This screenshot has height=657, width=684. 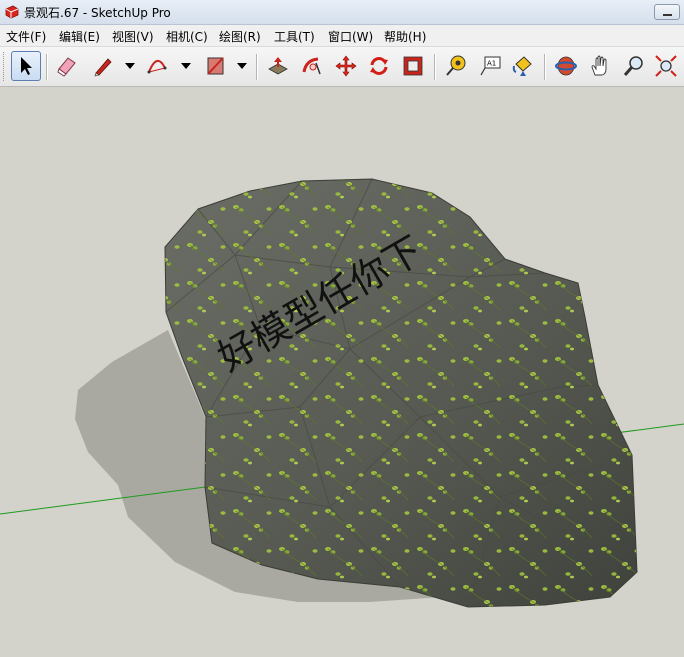 I want to click on select-arrow-icon, so click(x=26, y=66).